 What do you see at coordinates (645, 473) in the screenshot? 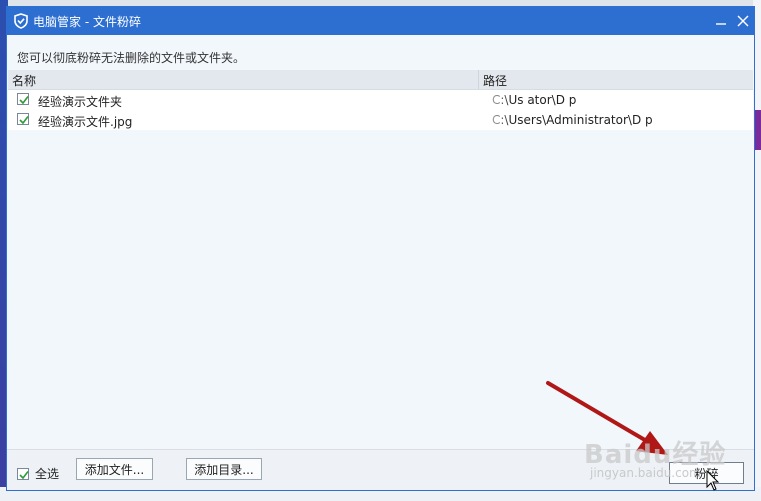
I see `watermark-url: jingyan.baidu.com` at bounding box center [645, 473].